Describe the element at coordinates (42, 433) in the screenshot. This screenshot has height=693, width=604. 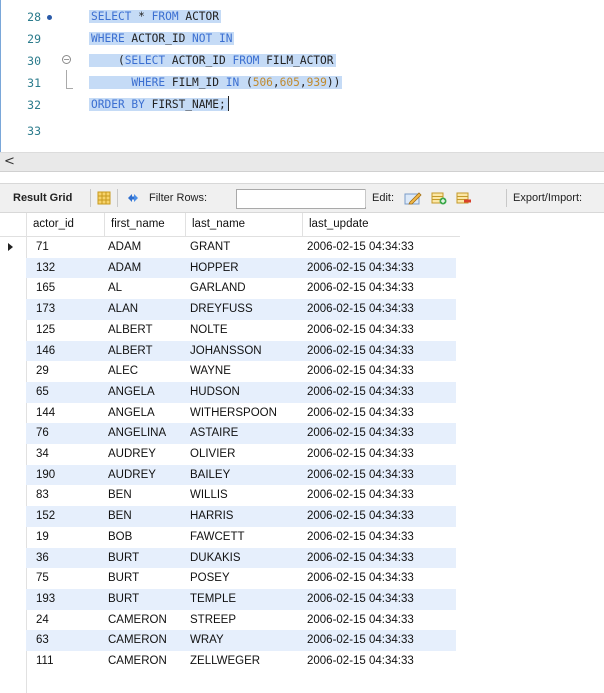
I see `table-cell-actor-id: 76` at that location.